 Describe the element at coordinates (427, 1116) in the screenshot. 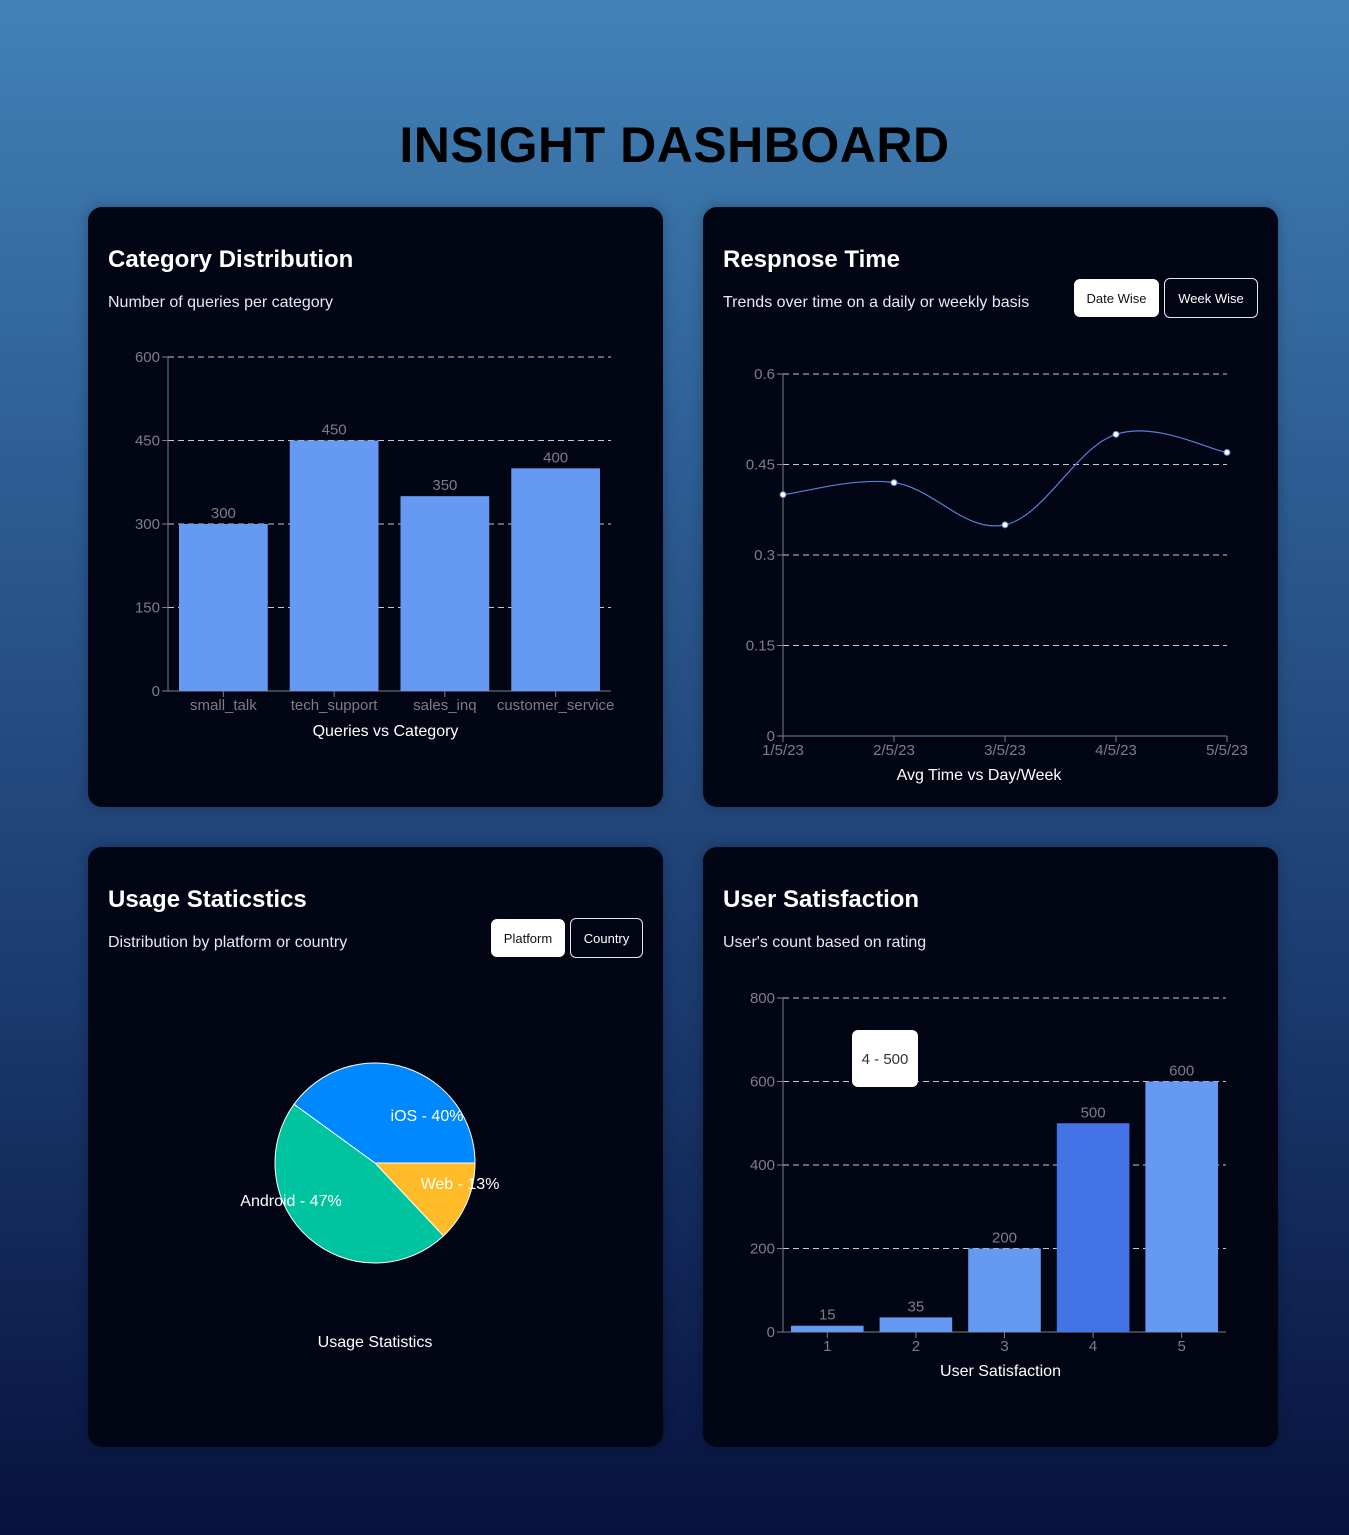

I see `slice-label: iOS - 40%` at that location.